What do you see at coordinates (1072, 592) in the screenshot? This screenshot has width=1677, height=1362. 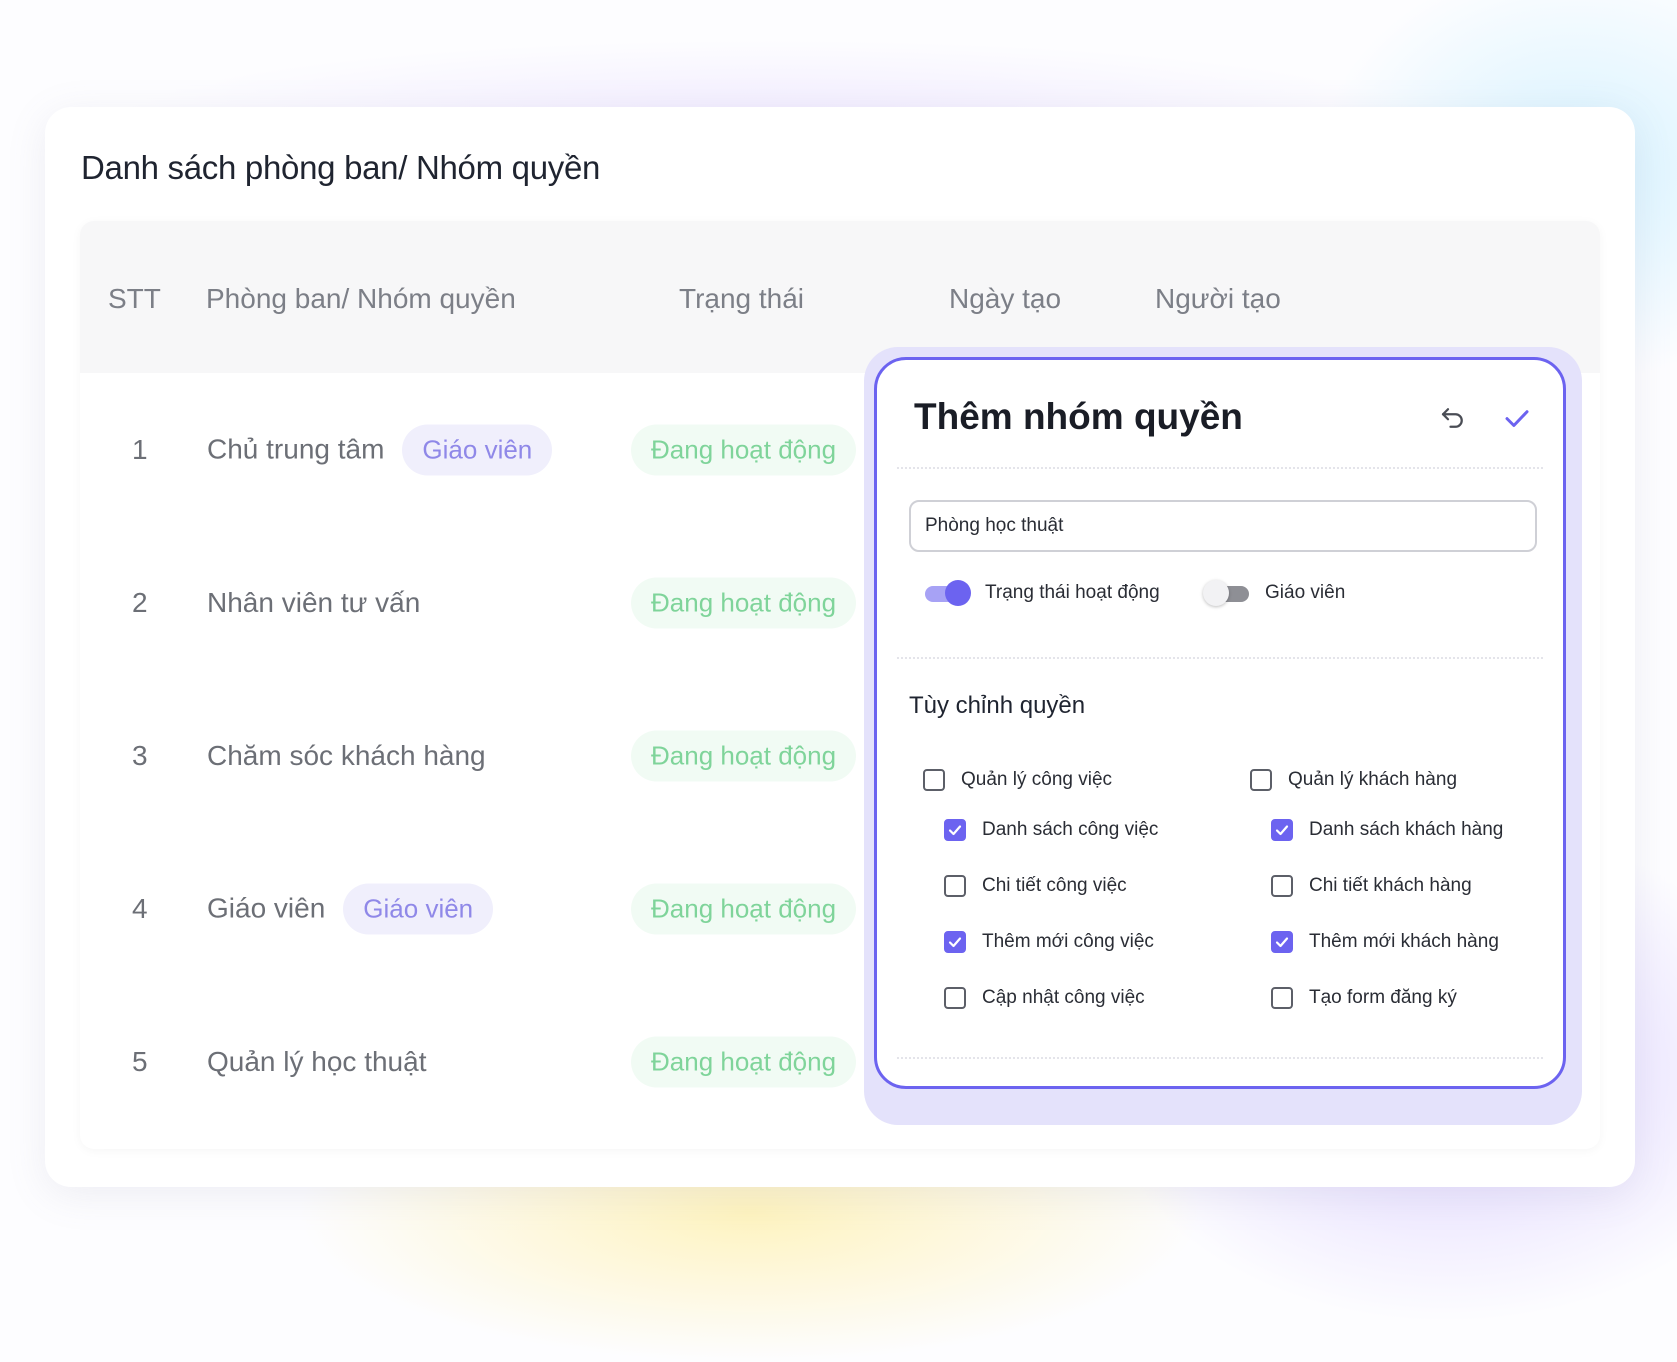 I see `active-status-label: Trạng thái hoạt động` at bounding box center [1072, 592].